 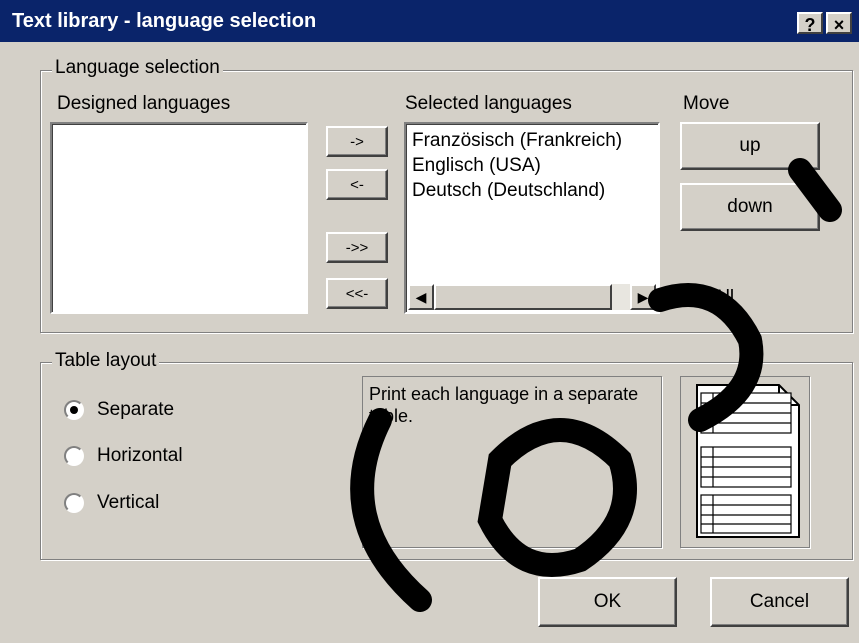 I want to click on title-bar: Text library - language selection ? ×, so click(x=429, y=21).